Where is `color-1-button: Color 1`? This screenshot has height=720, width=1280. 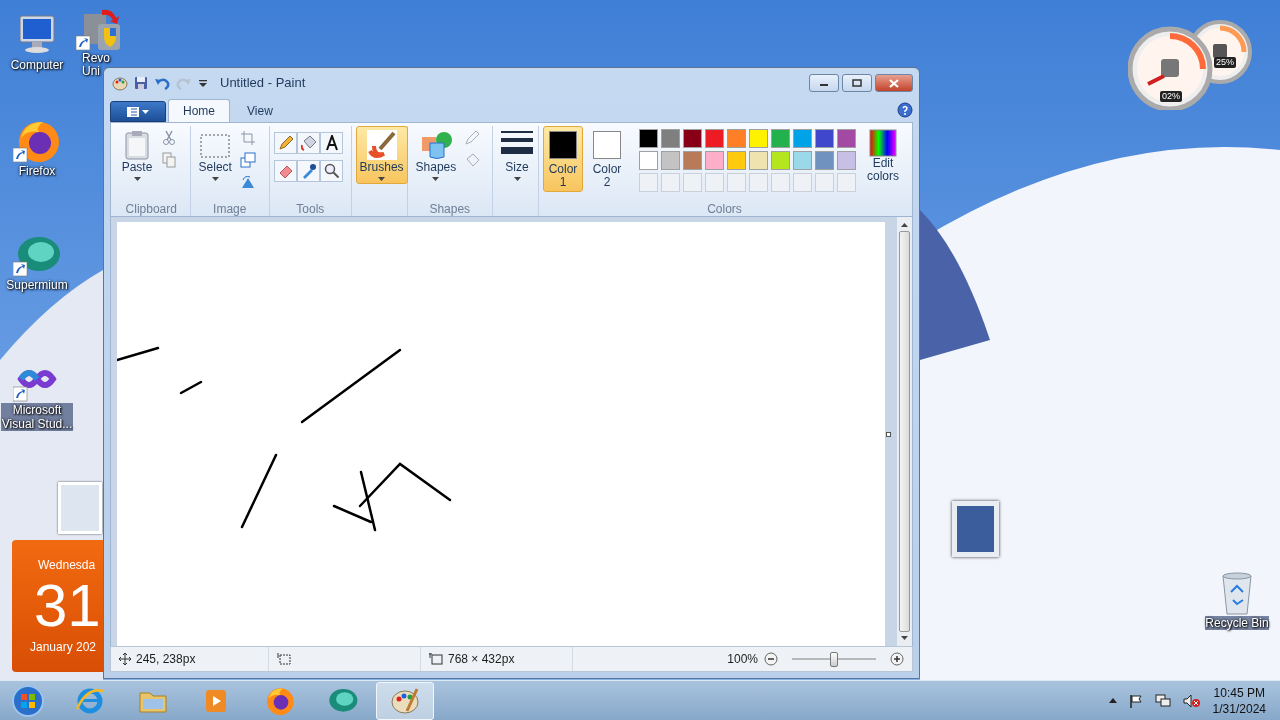
color-1-button: Color 1 is located at coordinates (563, 159).